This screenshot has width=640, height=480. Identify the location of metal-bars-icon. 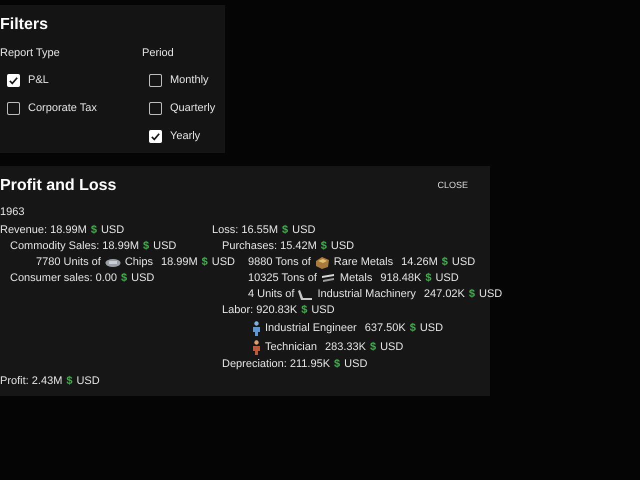
(328, 278).